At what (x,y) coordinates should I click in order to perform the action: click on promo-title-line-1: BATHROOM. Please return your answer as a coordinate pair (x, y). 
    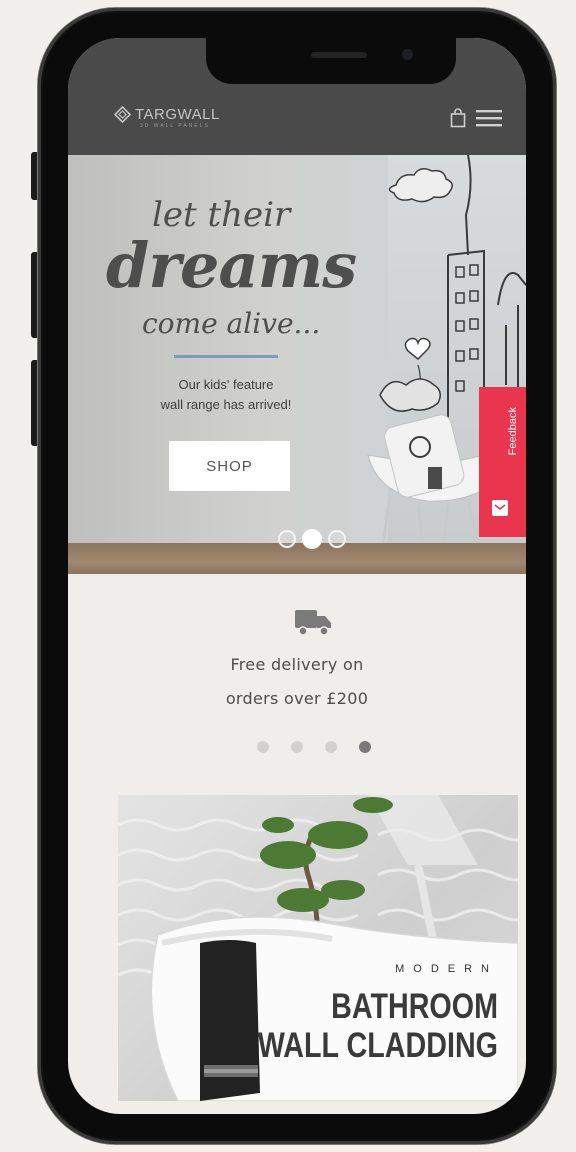
    Looking at the image, I should click on (414, 1006).